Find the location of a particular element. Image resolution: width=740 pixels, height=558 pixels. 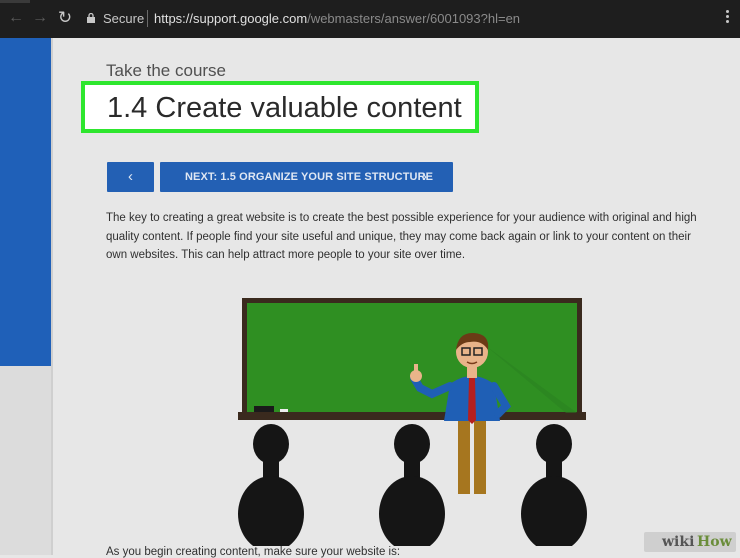

chevron-left-icon: ‹ is located at coordinates (130, 176).